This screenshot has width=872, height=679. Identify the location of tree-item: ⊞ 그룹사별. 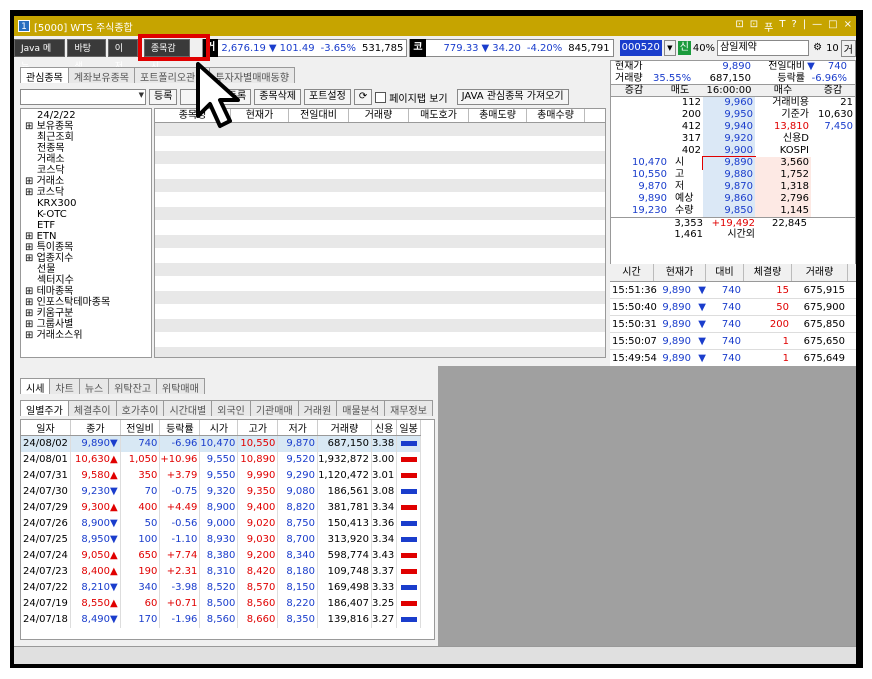
(88, 324).